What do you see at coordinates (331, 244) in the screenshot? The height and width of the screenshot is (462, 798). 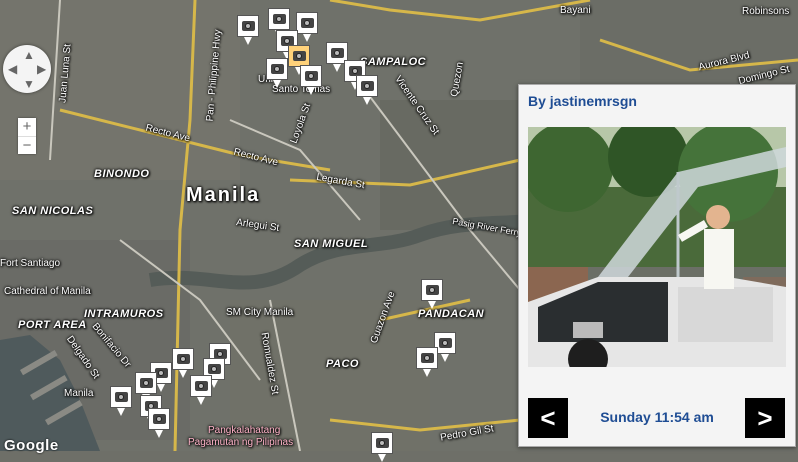 I see `map-label-san-miguel: SAN MIGUEL` at bounding box center [331, 244].